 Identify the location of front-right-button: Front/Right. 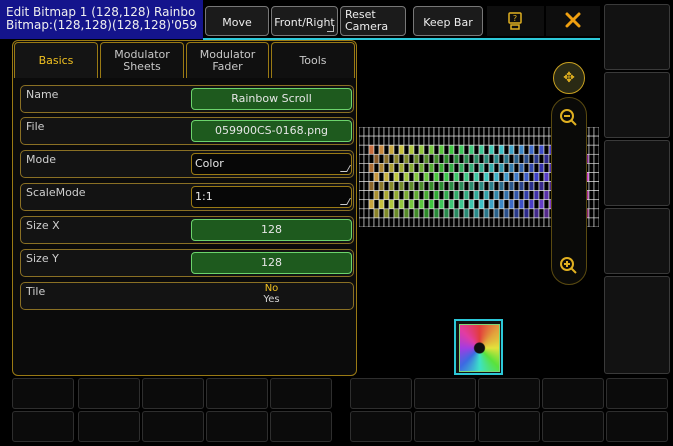
(304, 21).